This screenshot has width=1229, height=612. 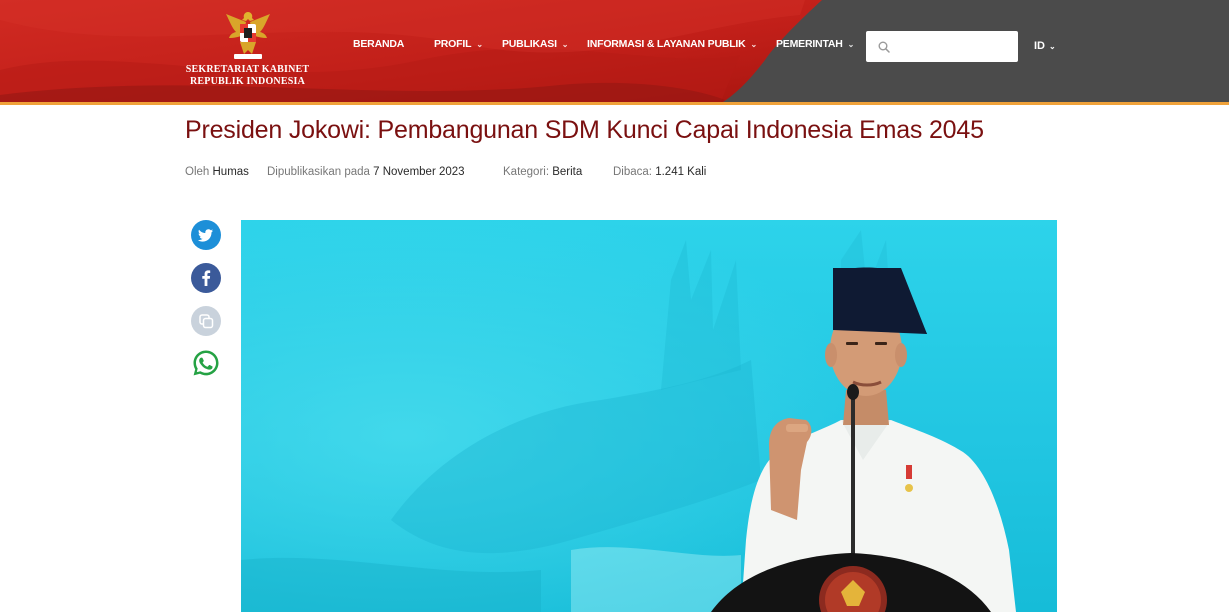 I want to click on facebook-icon, so click(x=206, y=278).